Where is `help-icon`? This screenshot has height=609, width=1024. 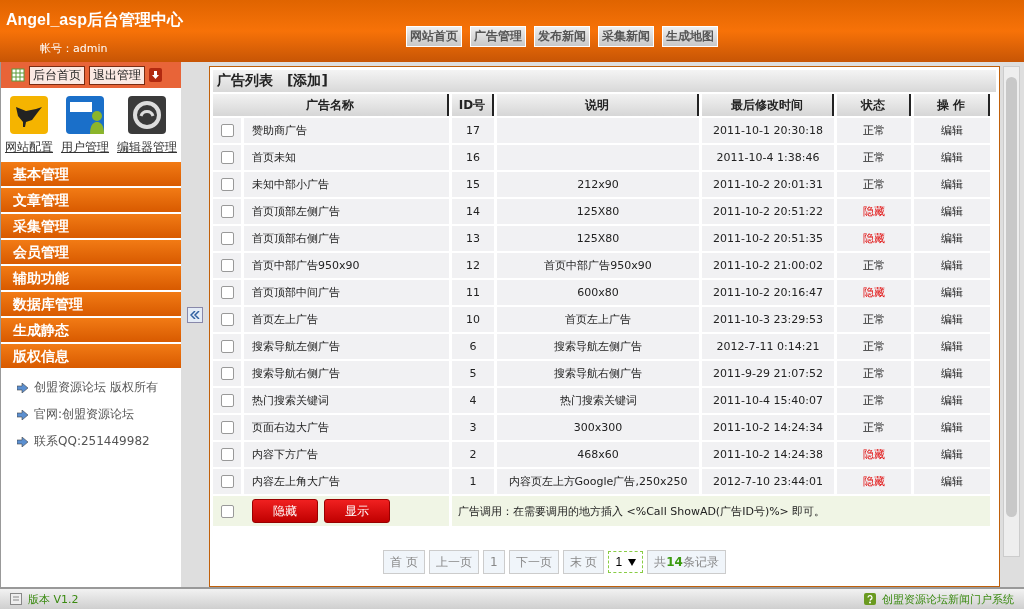 help-icon is located at coordinates (870, 599).